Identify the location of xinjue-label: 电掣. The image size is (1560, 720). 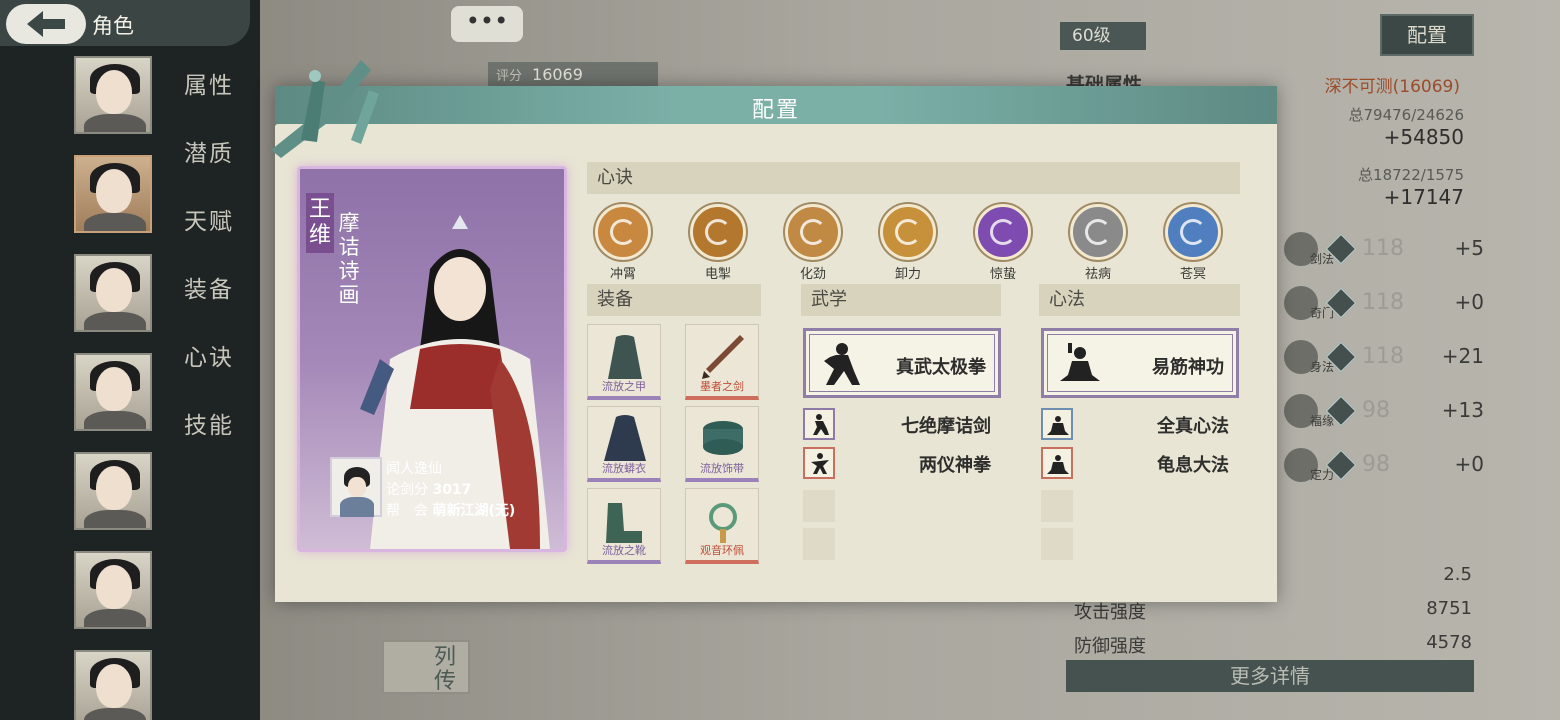
(717, 274).